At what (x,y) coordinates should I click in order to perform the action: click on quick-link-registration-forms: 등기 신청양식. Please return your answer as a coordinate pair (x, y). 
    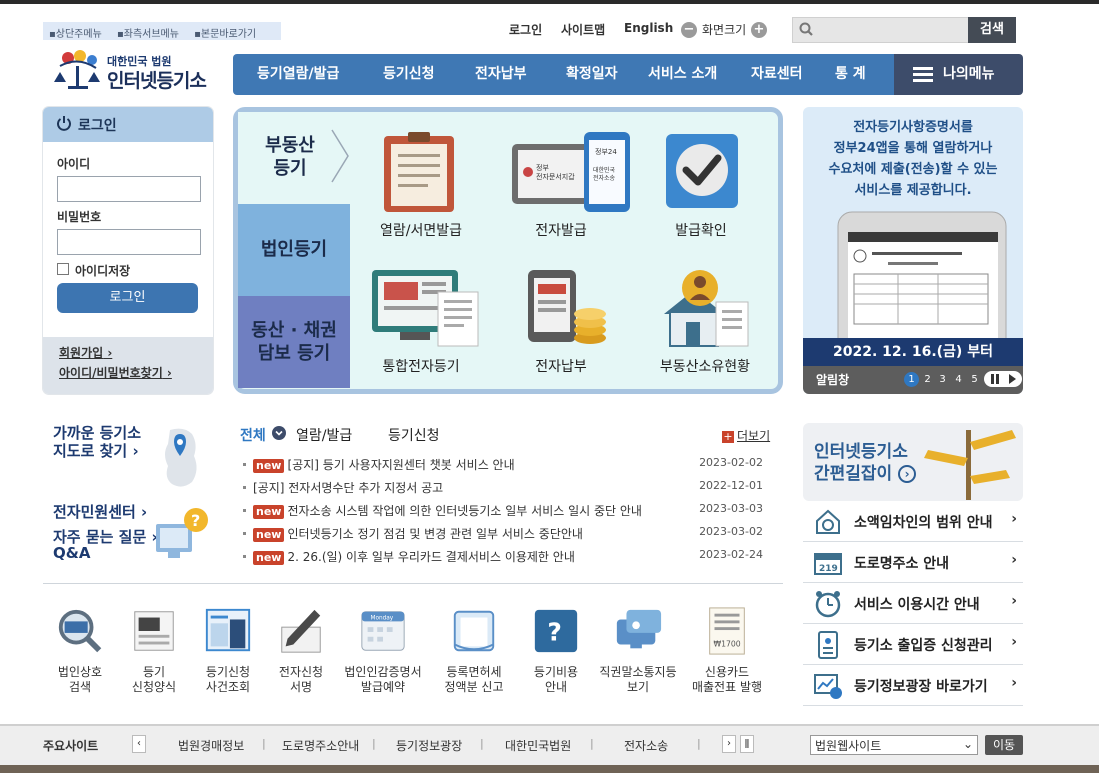
    Looking at the image, I should click on (154, 650).